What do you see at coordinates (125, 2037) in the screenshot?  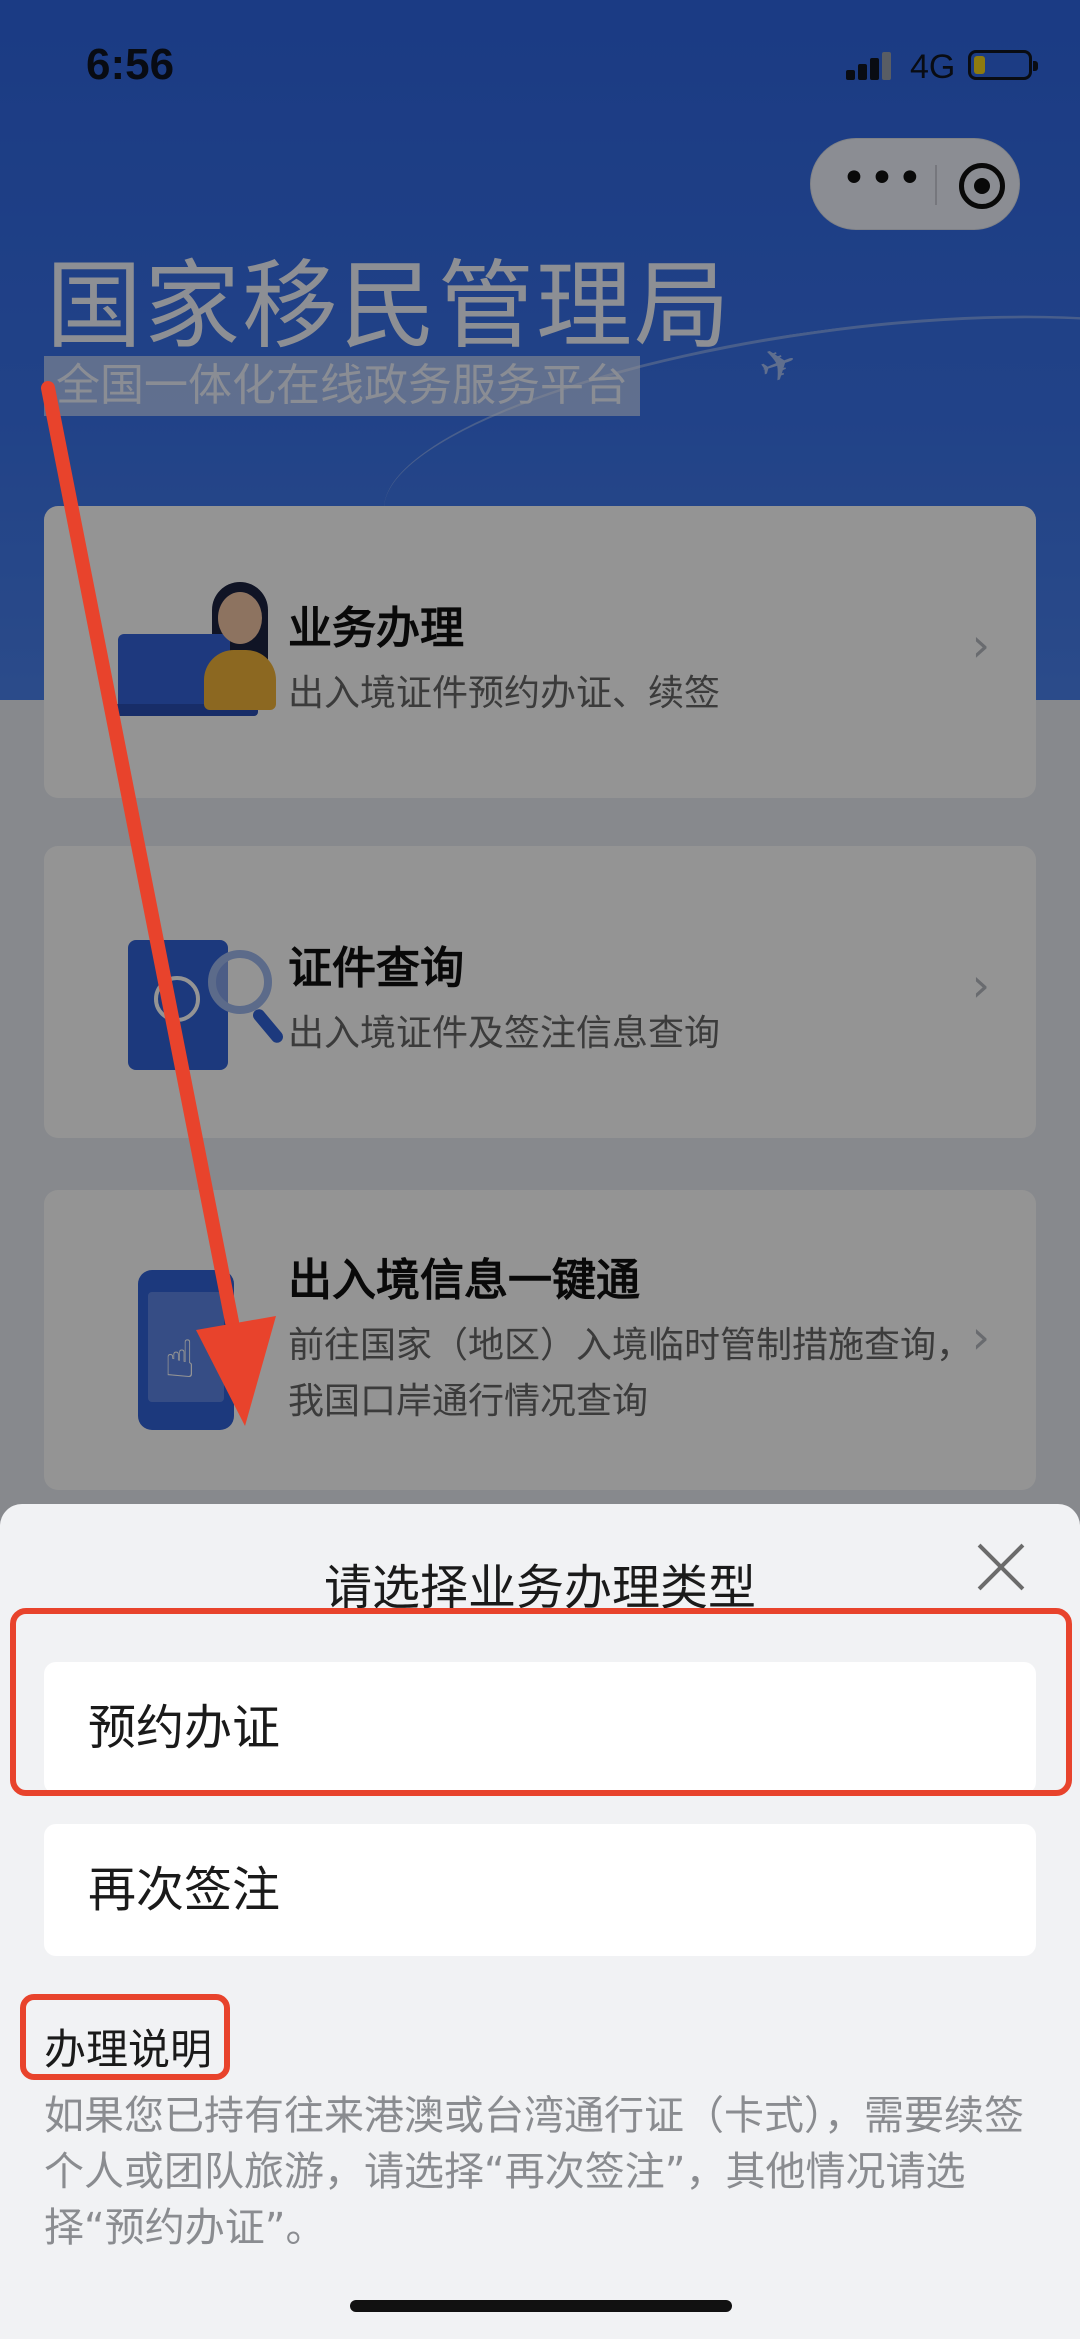 I see `highlight-box-note` at bounding box center [125, 2037].